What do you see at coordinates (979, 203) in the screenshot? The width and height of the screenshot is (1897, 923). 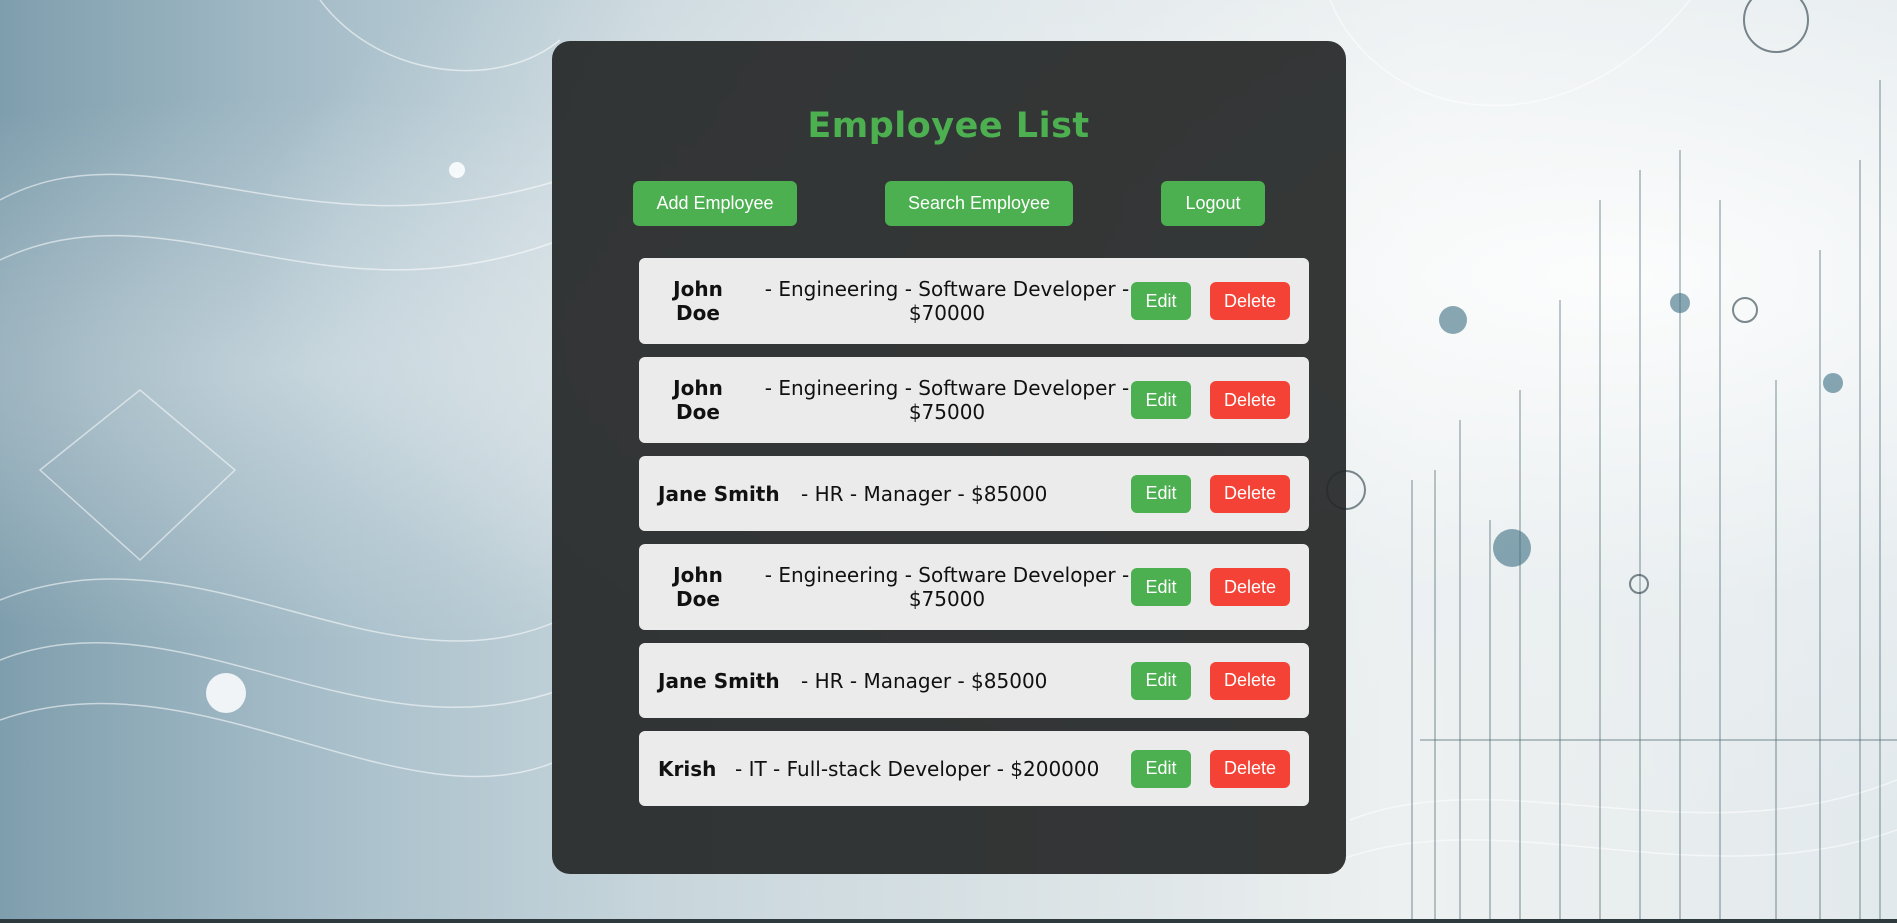 I see `search-employee-button: Search Employee` at bounding box center [979, 203].